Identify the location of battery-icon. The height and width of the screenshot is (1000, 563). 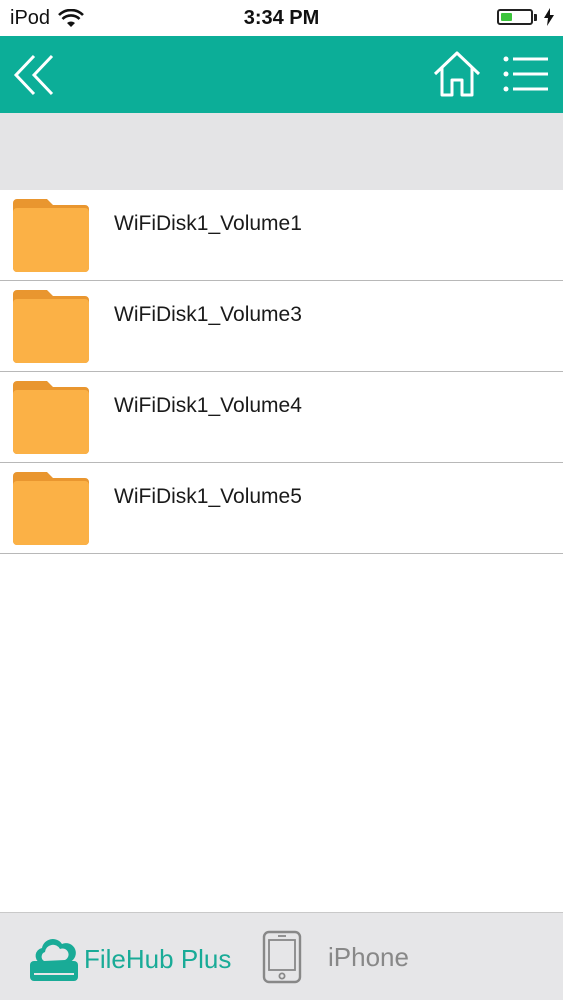
(515, 17).